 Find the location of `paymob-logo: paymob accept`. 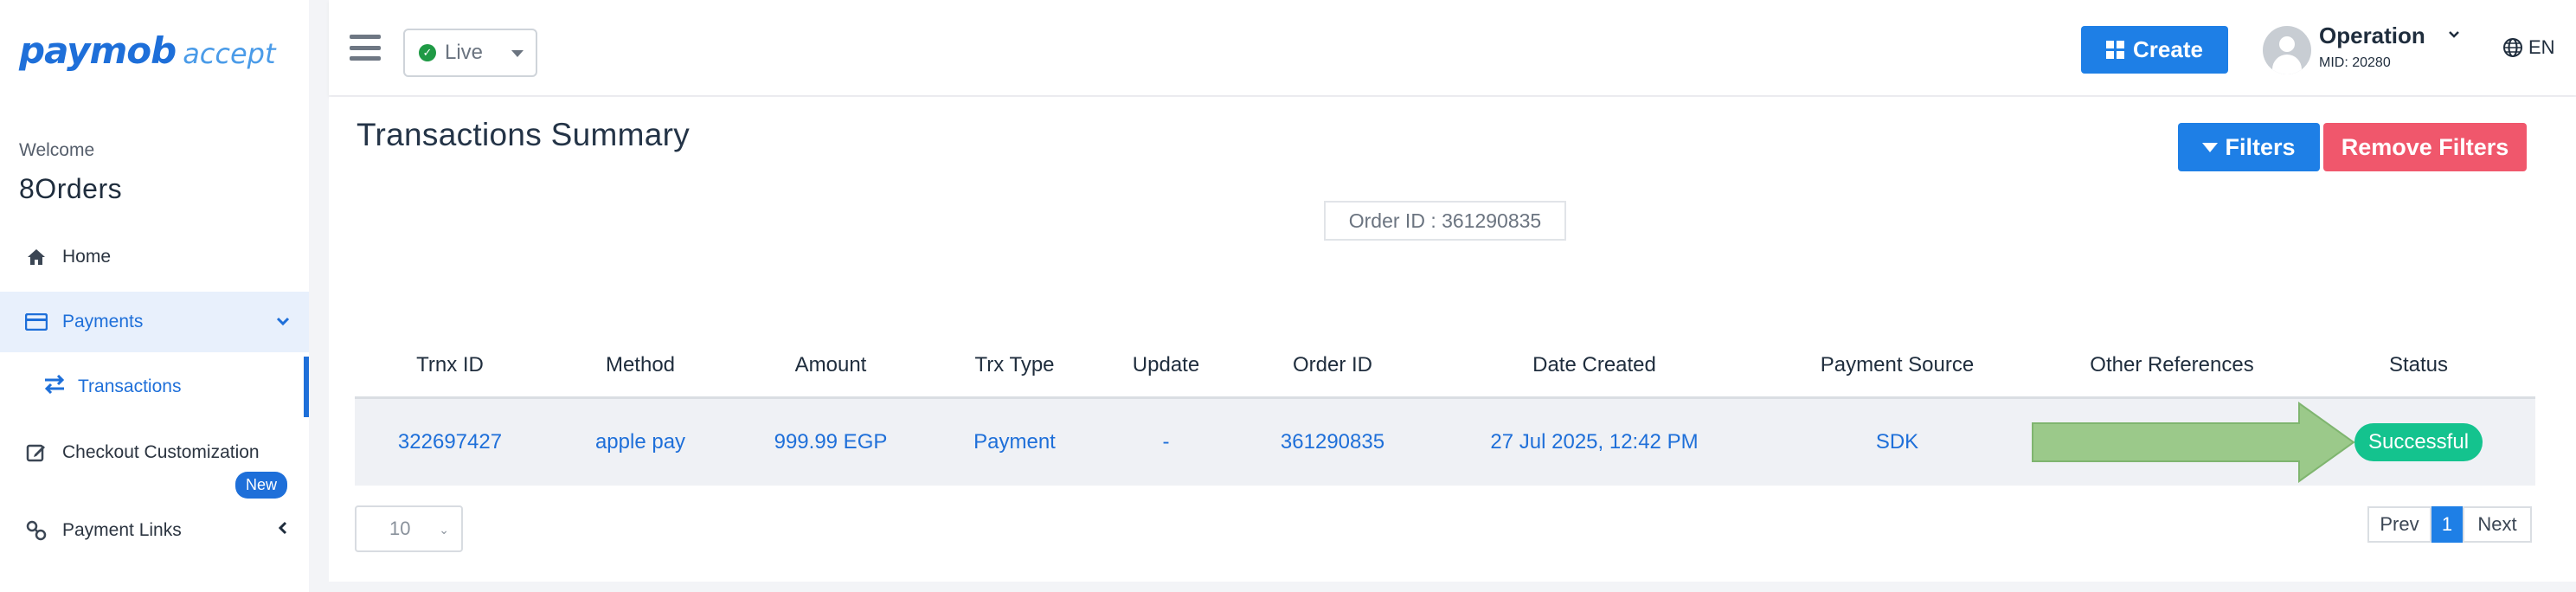

paymob-logo: paymob accept is located at coordinates (148, 51).